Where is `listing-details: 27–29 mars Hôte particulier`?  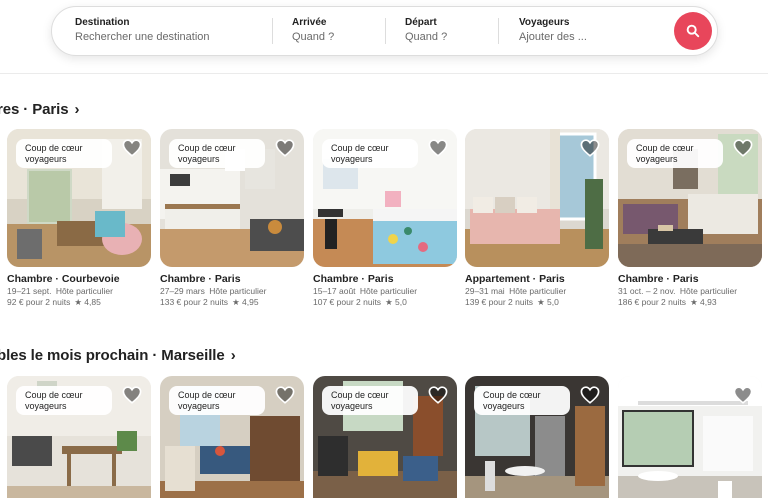
listing-details: 27–29 mars Hôte particulier is located at coordinates (232, 291).